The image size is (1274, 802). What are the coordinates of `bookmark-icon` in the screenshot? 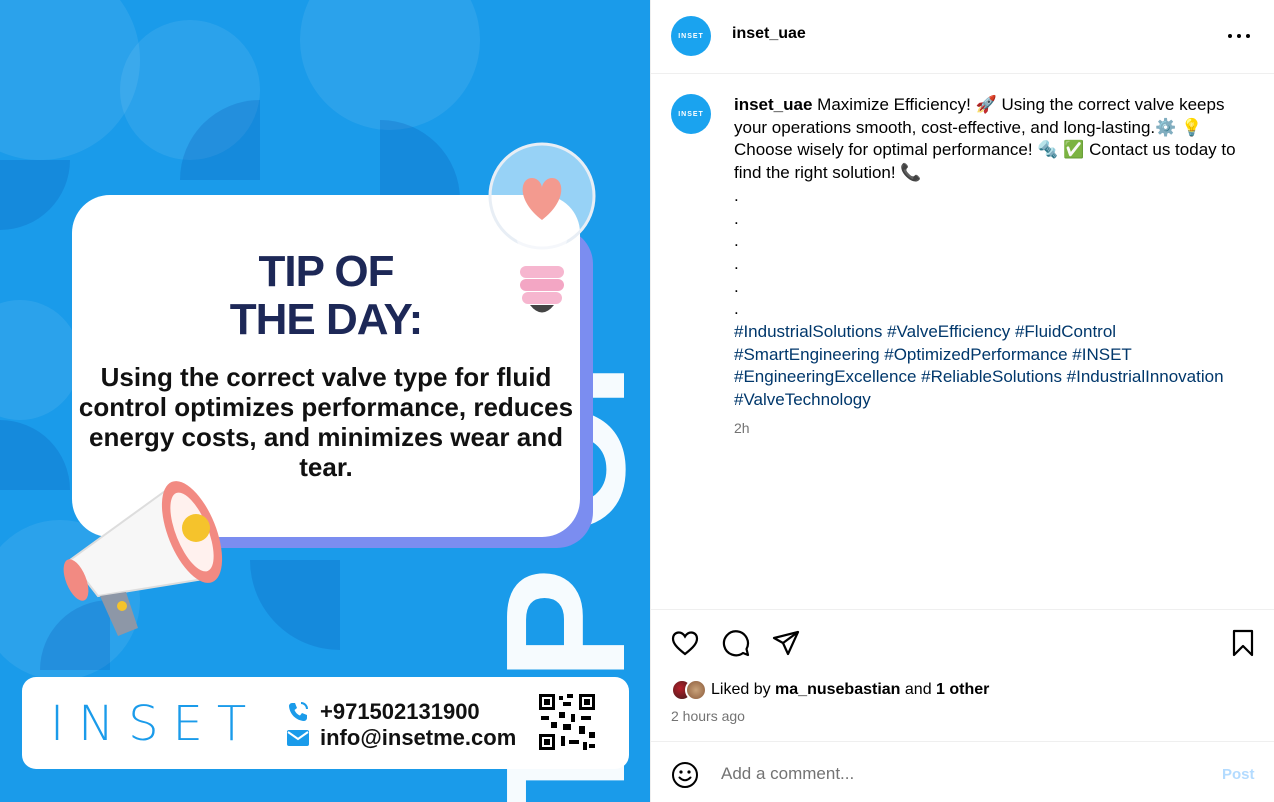 It's located at (1243, 643).